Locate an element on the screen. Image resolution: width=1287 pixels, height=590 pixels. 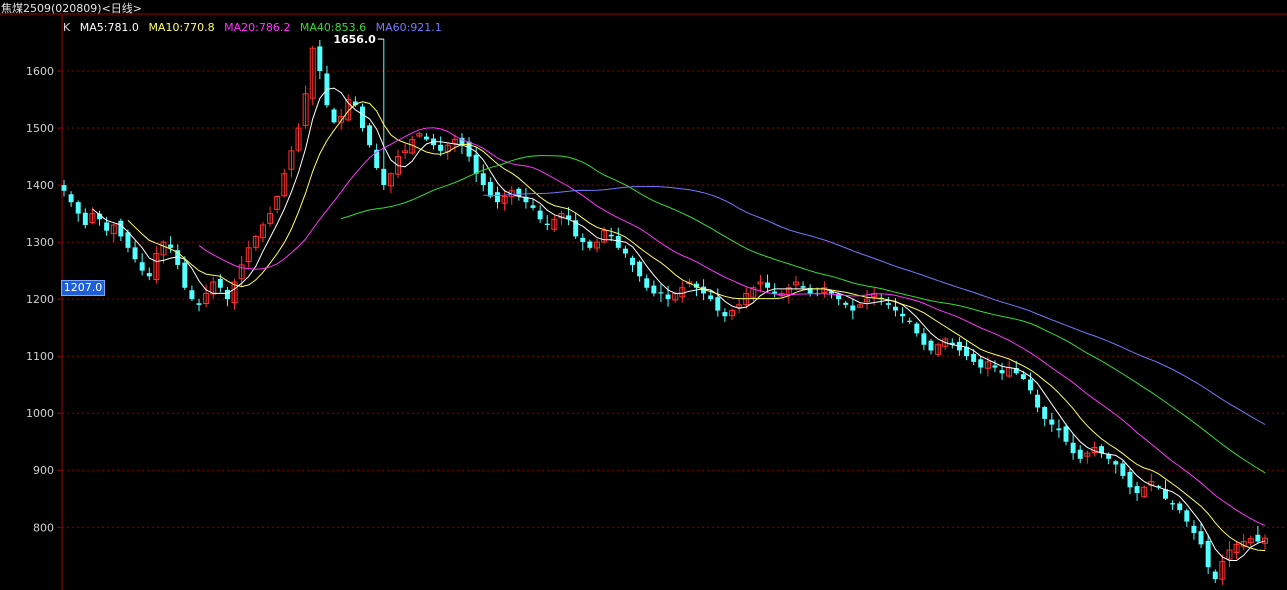
y-tick-label: 1200 is located at coordinates (40, 299).